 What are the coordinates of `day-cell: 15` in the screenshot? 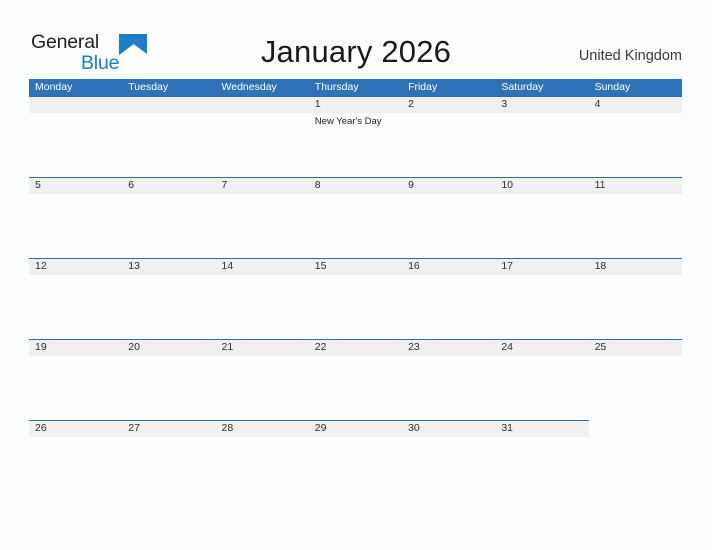 It's located at (355, 298).